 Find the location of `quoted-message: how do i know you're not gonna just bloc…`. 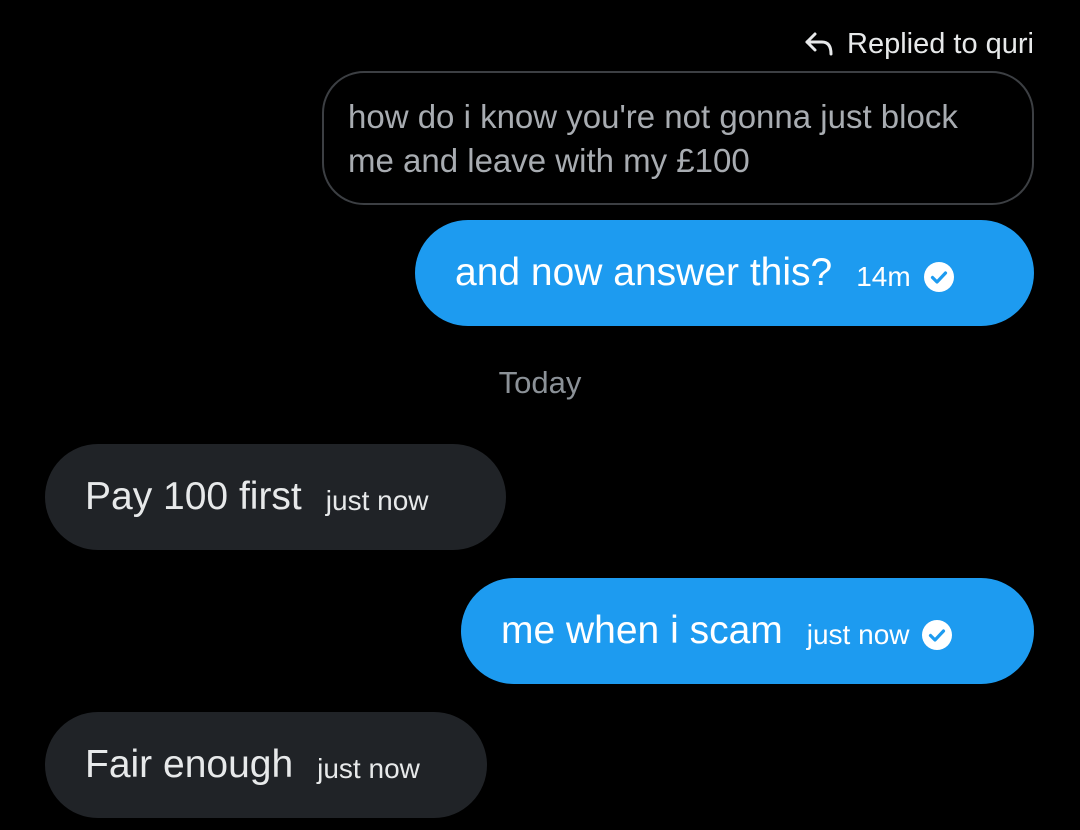

quoted-message: how do i know you're not gonna just bloc… is located at coordinates (678, 138).